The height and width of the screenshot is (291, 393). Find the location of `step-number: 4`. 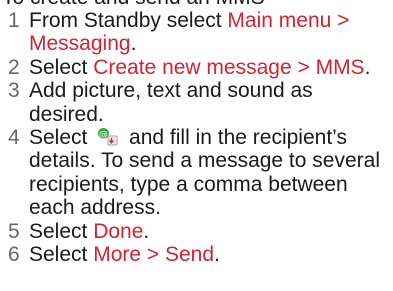

step-number: 4 is located at coordinates (14, 138).